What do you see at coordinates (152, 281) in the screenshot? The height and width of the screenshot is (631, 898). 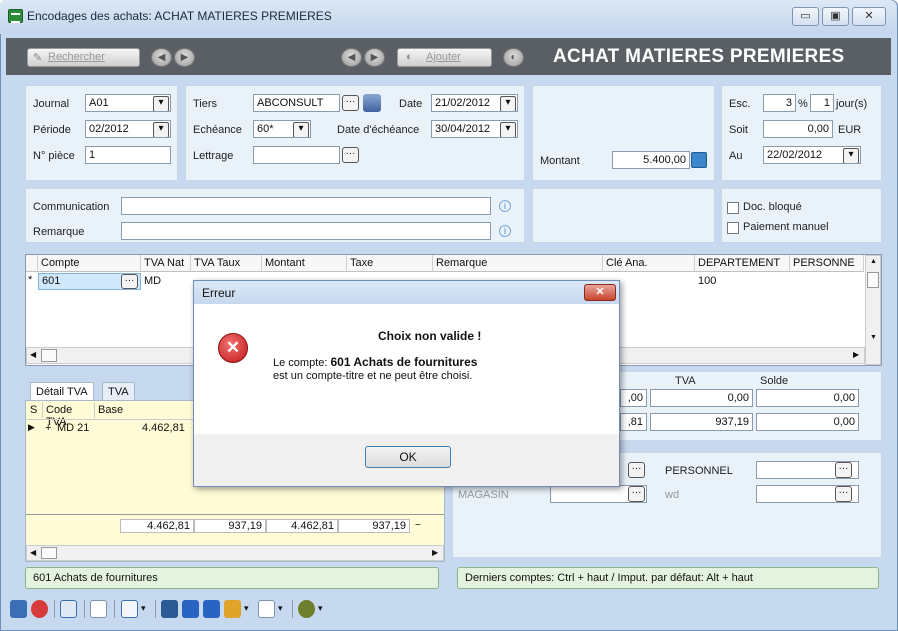 I see `tva-nat-cell: MD` at bounding box center [152, 281].